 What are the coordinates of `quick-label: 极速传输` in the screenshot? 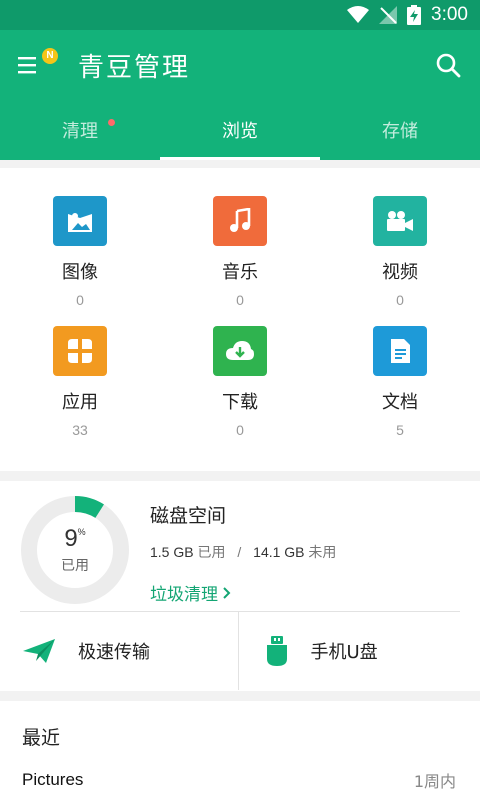 It's located at (114, 652).